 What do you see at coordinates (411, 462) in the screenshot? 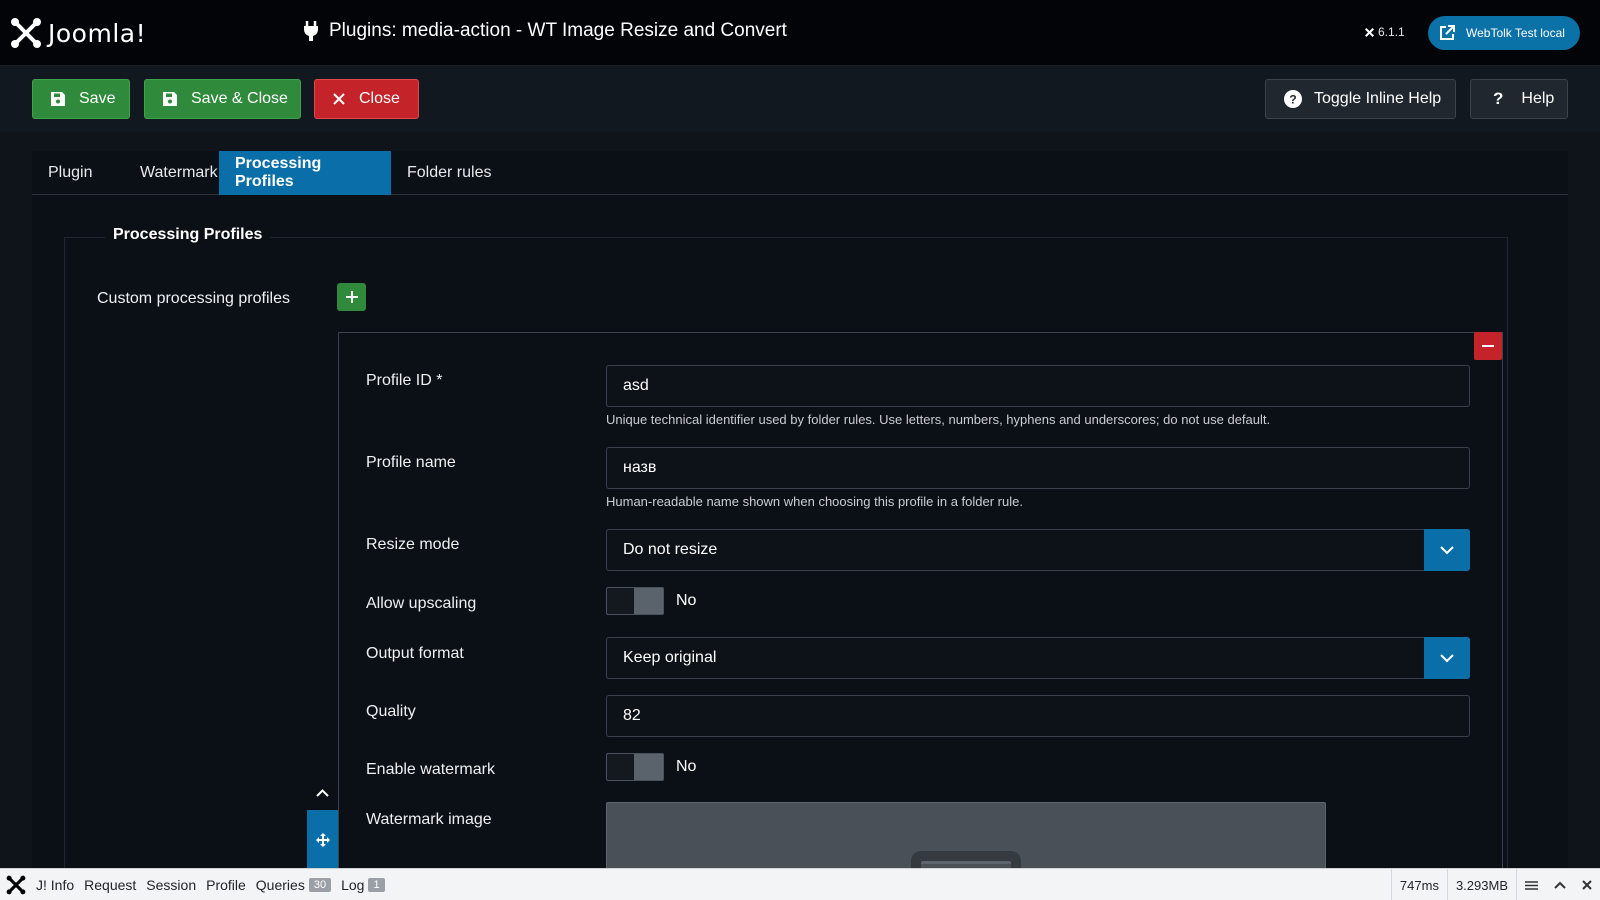
I see `profile-name-label: Profile name` at bounding box center [411, 462].